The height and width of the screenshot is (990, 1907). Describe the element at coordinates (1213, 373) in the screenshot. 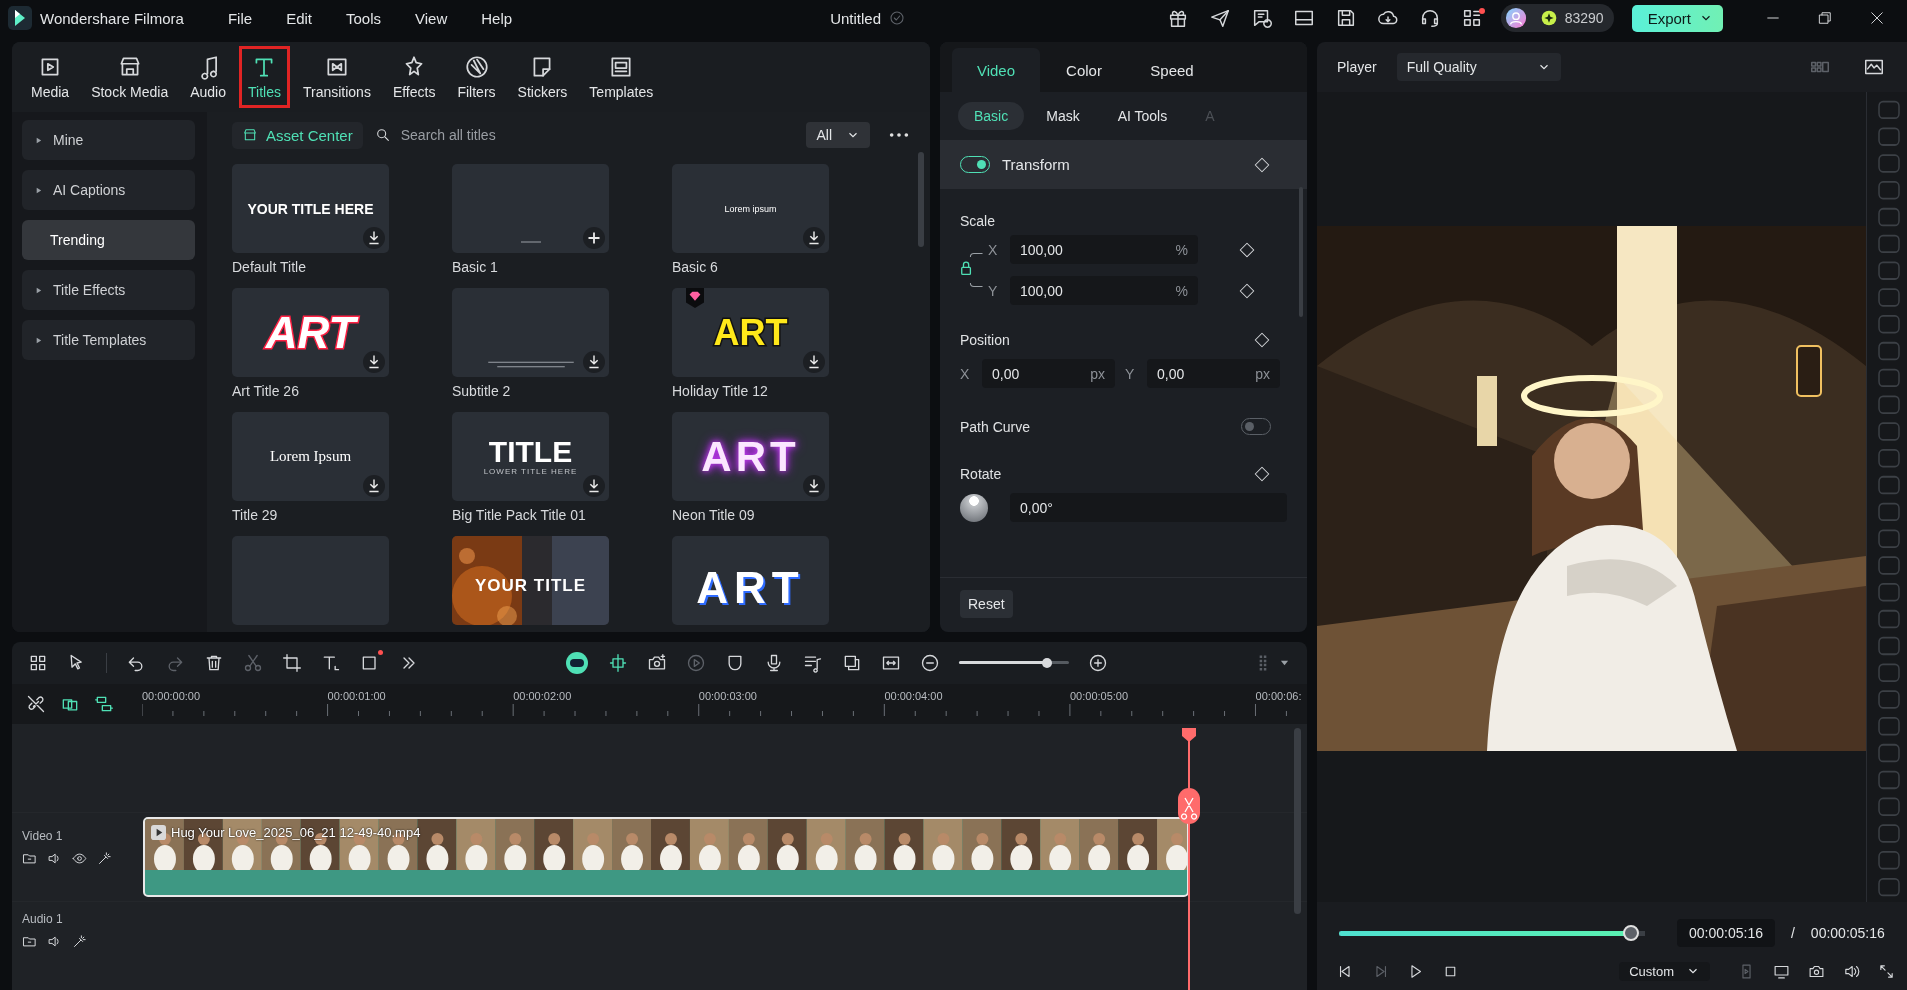

I see `position-y-field: 0,00 px` at that location.